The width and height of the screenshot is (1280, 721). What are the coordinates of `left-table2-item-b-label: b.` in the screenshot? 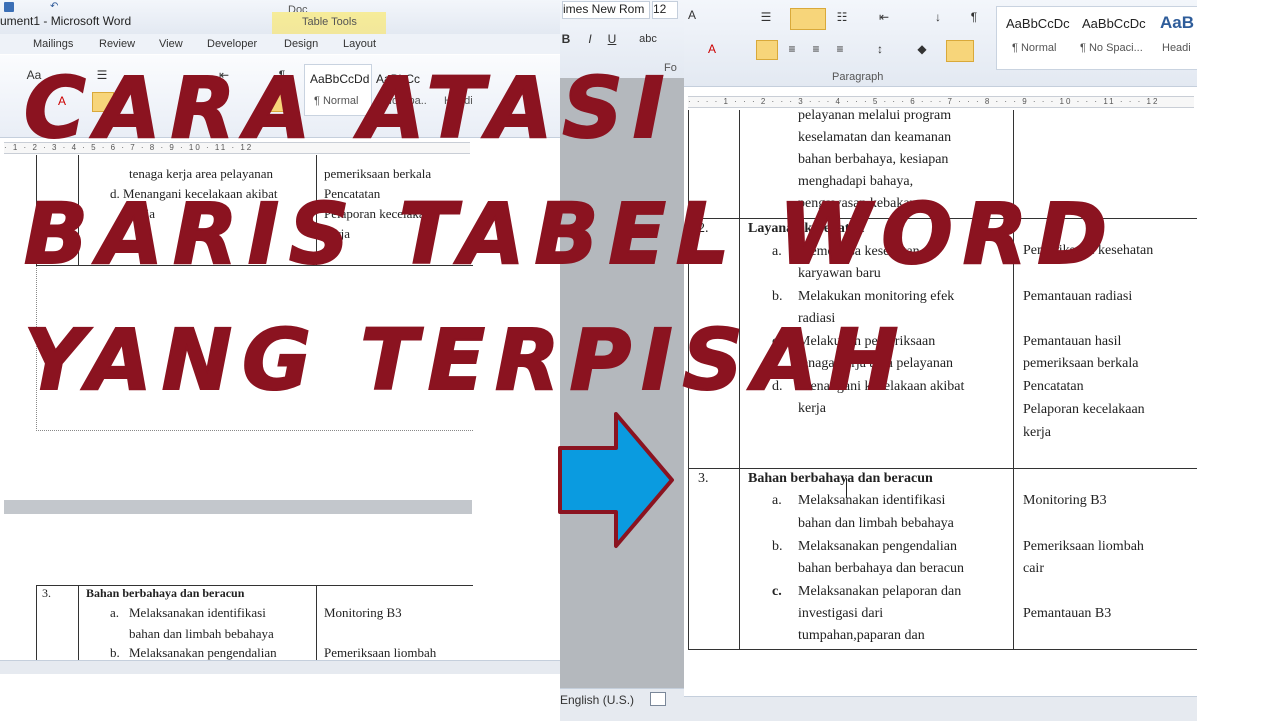 It's located at (115, 652).